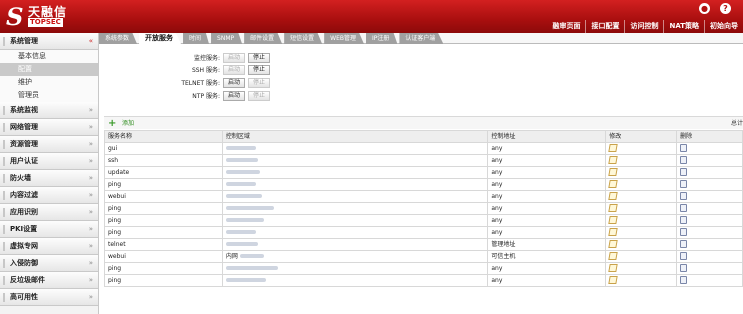 This screenshot has width=743, height=314. I want to click on service-row: 监控服务: 启动 停止, so click(215, 57).